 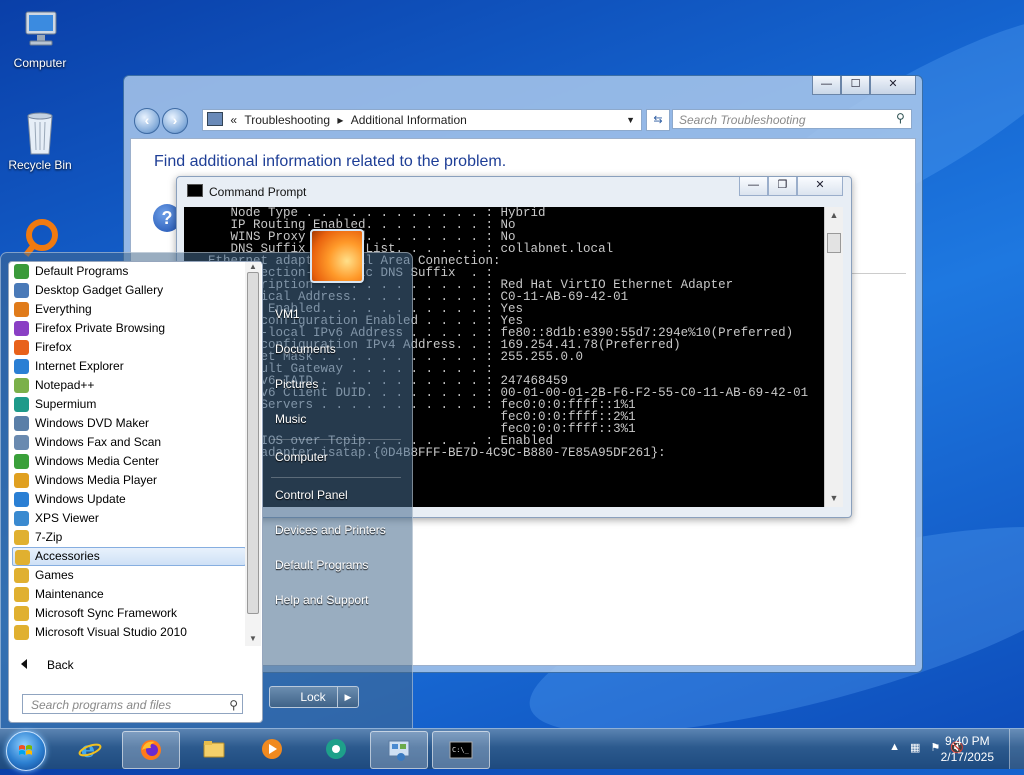 I want to click on refresh-icon: ⇆, so click(x=658, y=120).